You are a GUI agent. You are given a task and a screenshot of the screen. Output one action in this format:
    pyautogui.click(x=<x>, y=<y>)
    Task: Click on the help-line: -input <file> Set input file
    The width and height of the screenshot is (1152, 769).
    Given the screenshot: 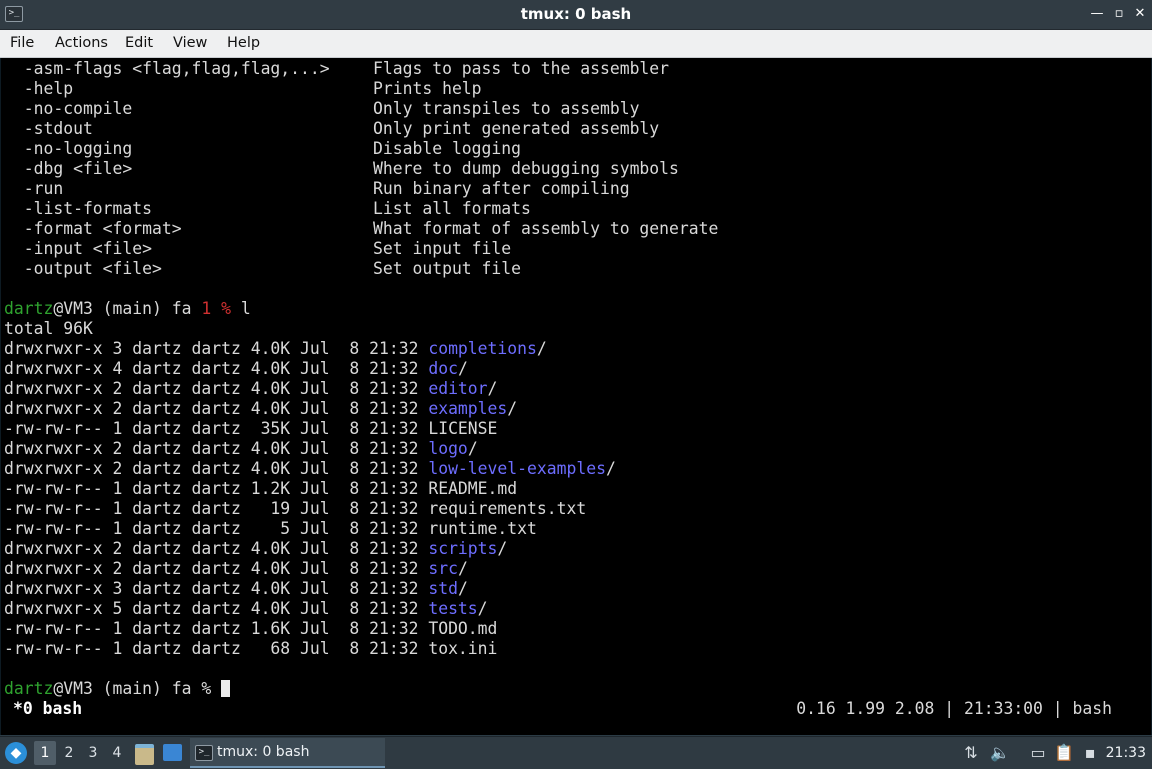 What is the action you would take?
    pyautogui.click(x=361, y=249)
    